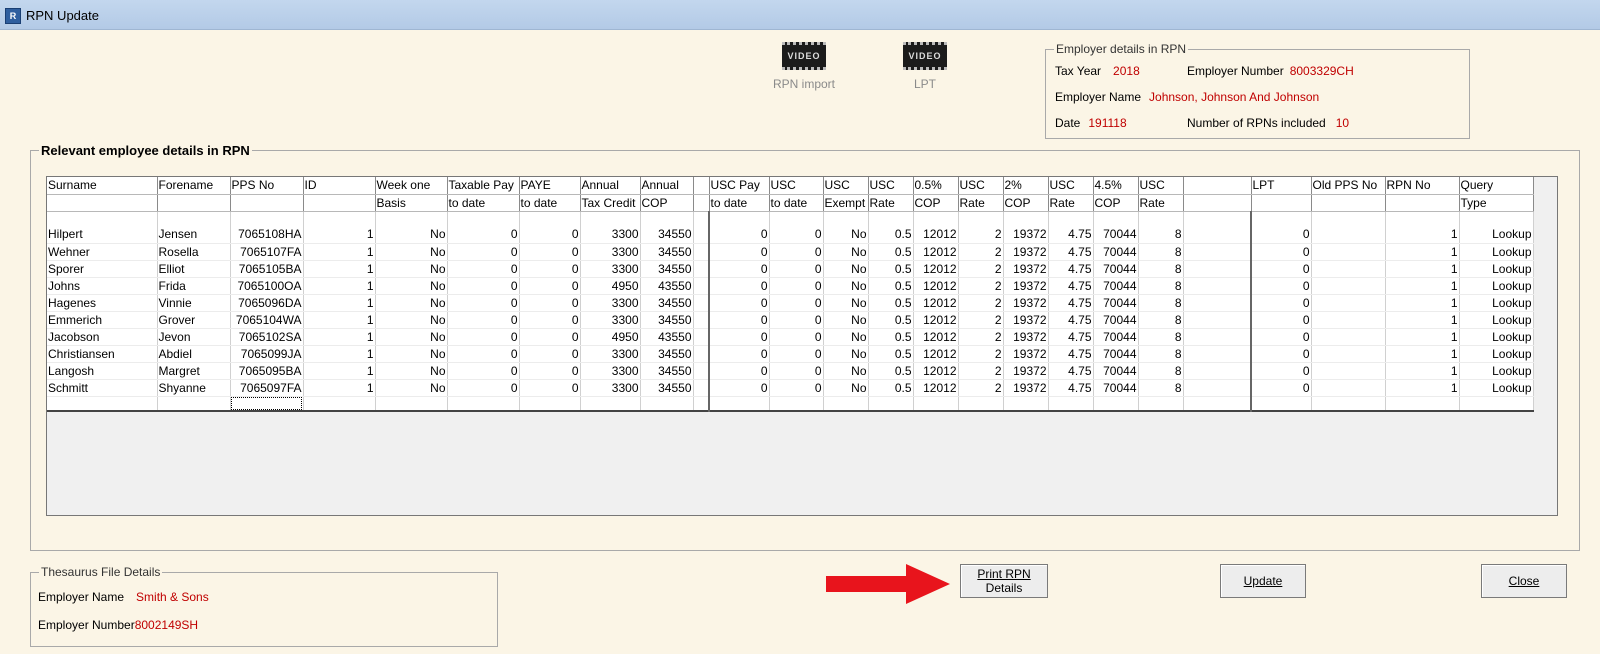 Image resolution: width=1600 pixels, height=654 pixels. What do you see at coordinates (267, 388) in the screenshot?
I see `cell-col-2: 7065097FA` at bounding box center [267, 388].